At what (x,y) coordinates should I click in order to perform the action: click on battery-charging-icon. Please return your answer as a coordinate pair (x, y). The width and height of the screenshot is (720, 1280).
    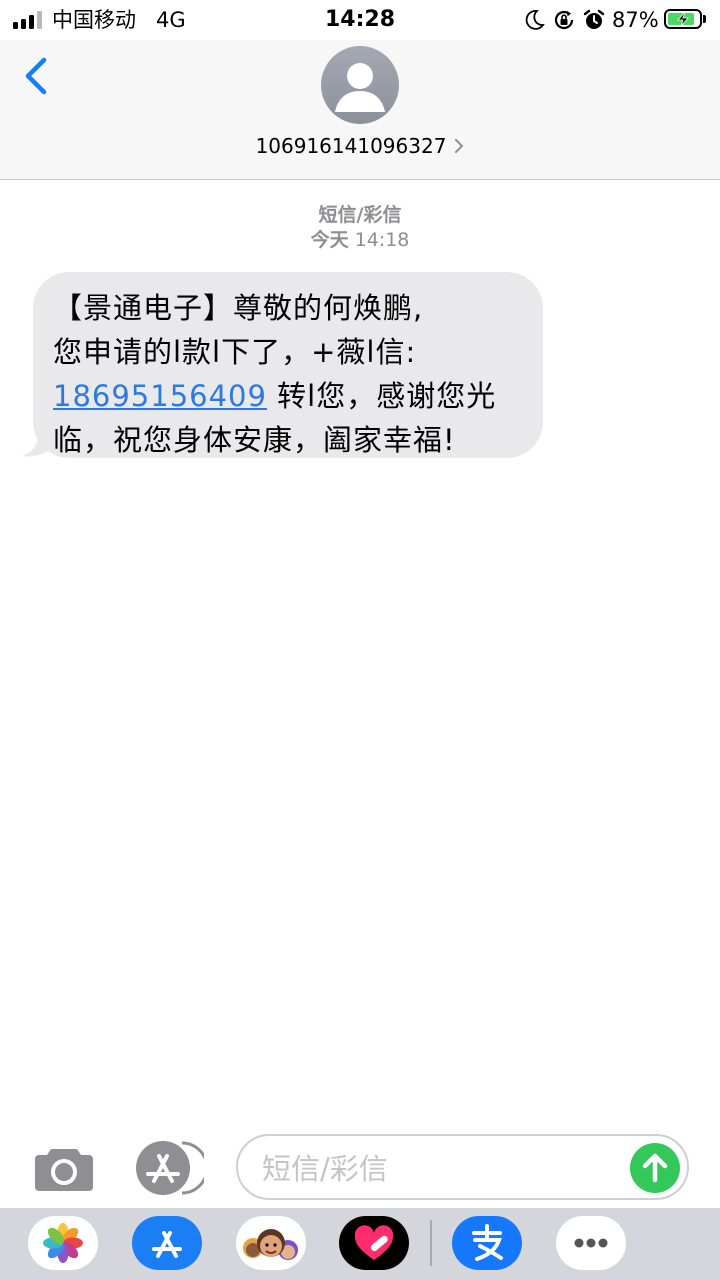
    Looking at the image, I should click on (683, 19).